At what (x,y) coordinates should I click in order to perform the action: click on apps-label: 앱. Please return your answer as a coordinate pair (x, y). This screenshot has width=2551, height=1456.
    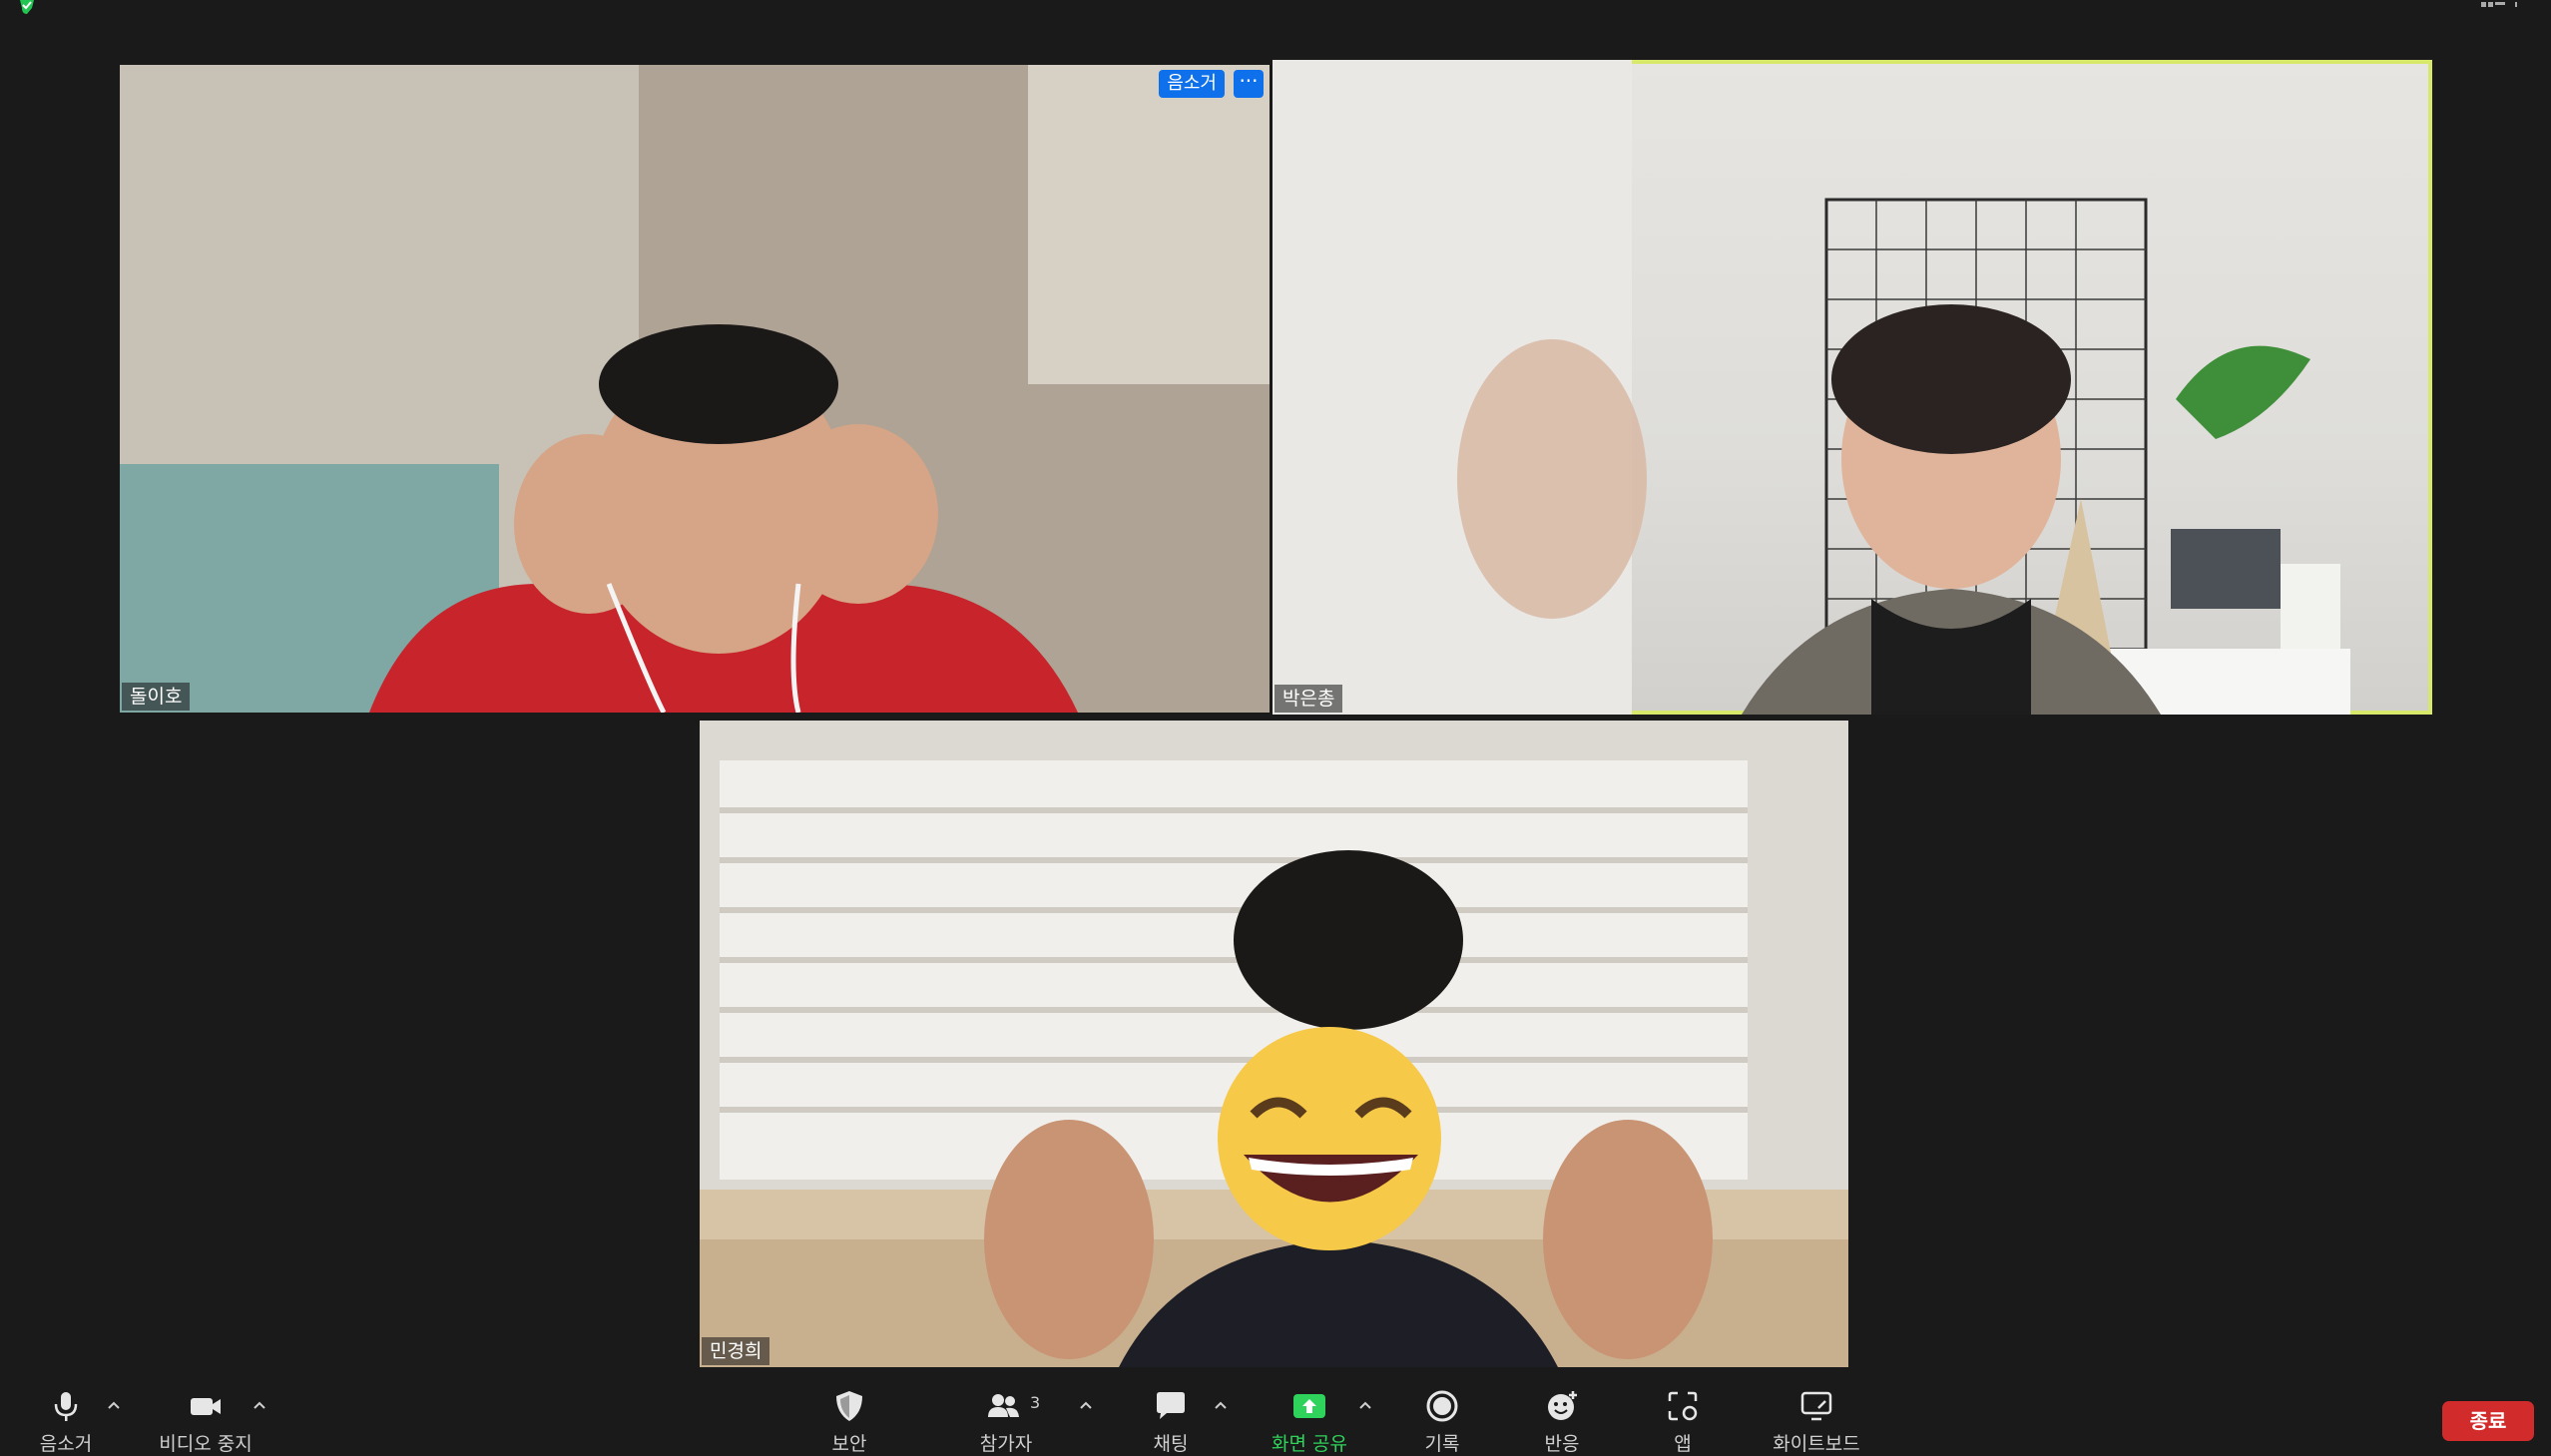
    Looking at the image, I should click on (1683, 1444).